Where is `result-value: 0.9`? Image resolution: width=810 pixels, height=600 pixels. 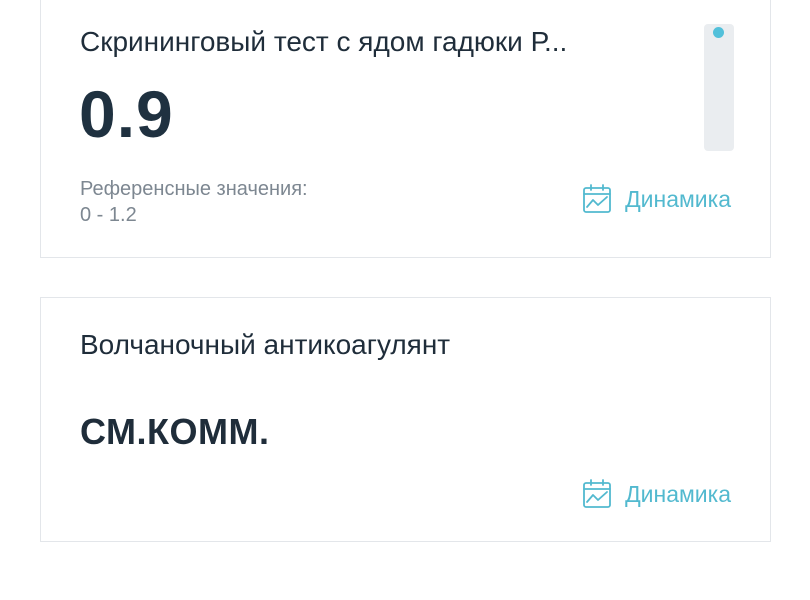
result-value: 0.9 is located at coordinates (126, 114).